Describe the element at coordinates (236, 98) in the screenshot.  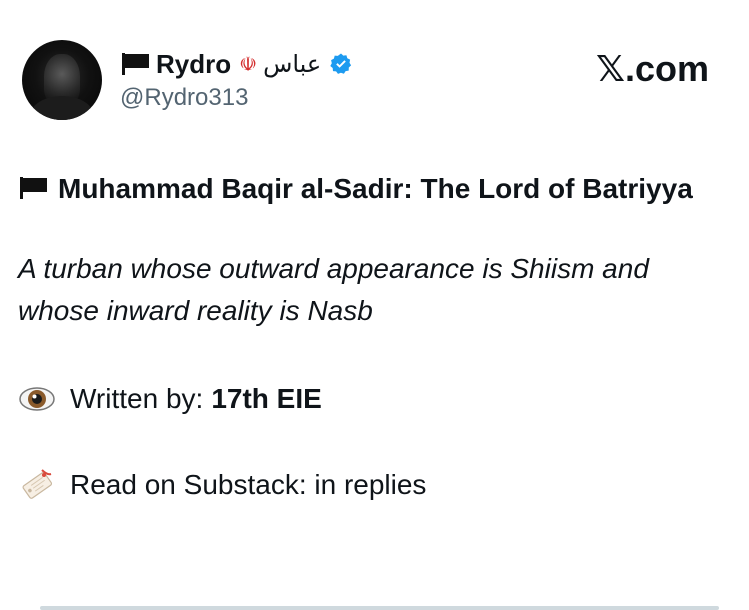
I see `user-handle: @Rydro313` at that location.